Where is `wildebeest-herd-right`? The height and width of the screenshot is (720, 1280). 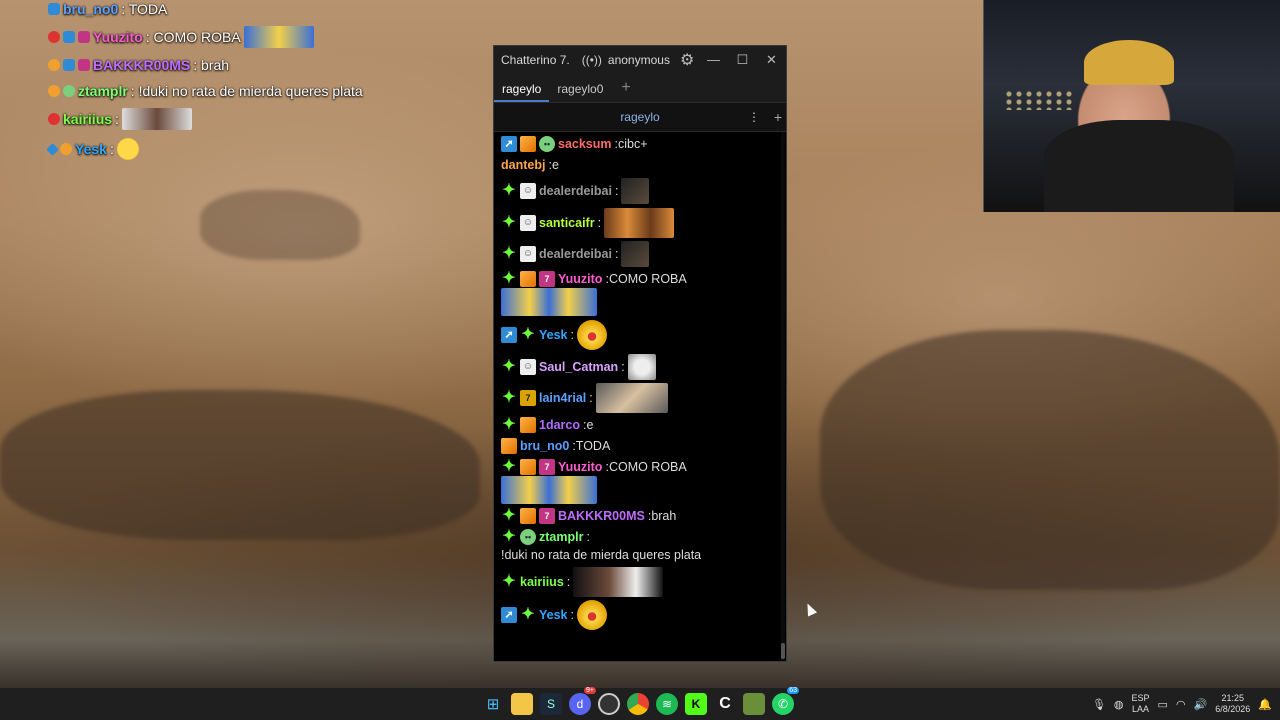 wildebeest-herd-right is located at coordinates (1050, 460).